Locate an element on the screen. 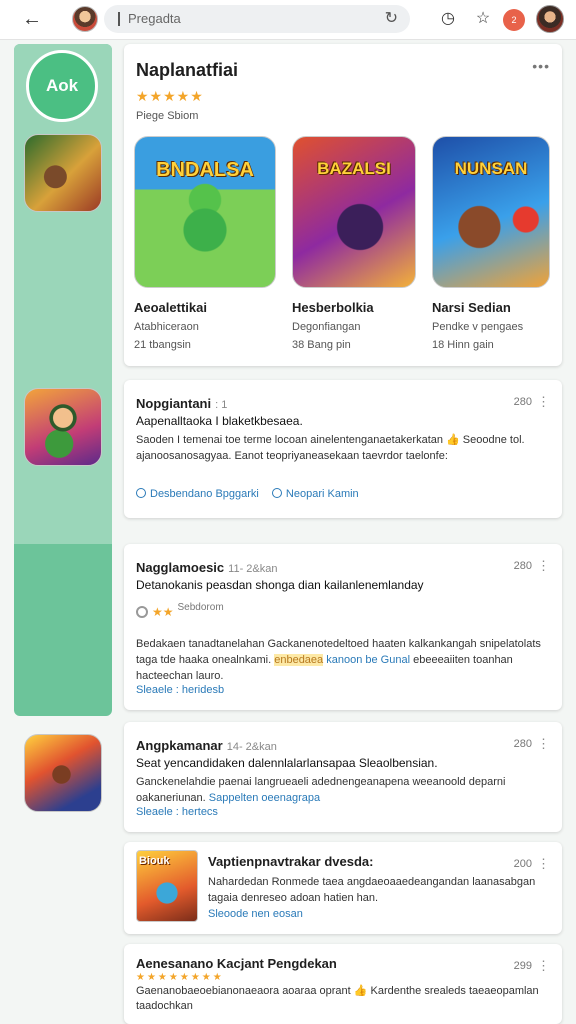 The height and width of the screenshot is (1024, 576). profile-avatar-right is located at coordinates (550, 19).